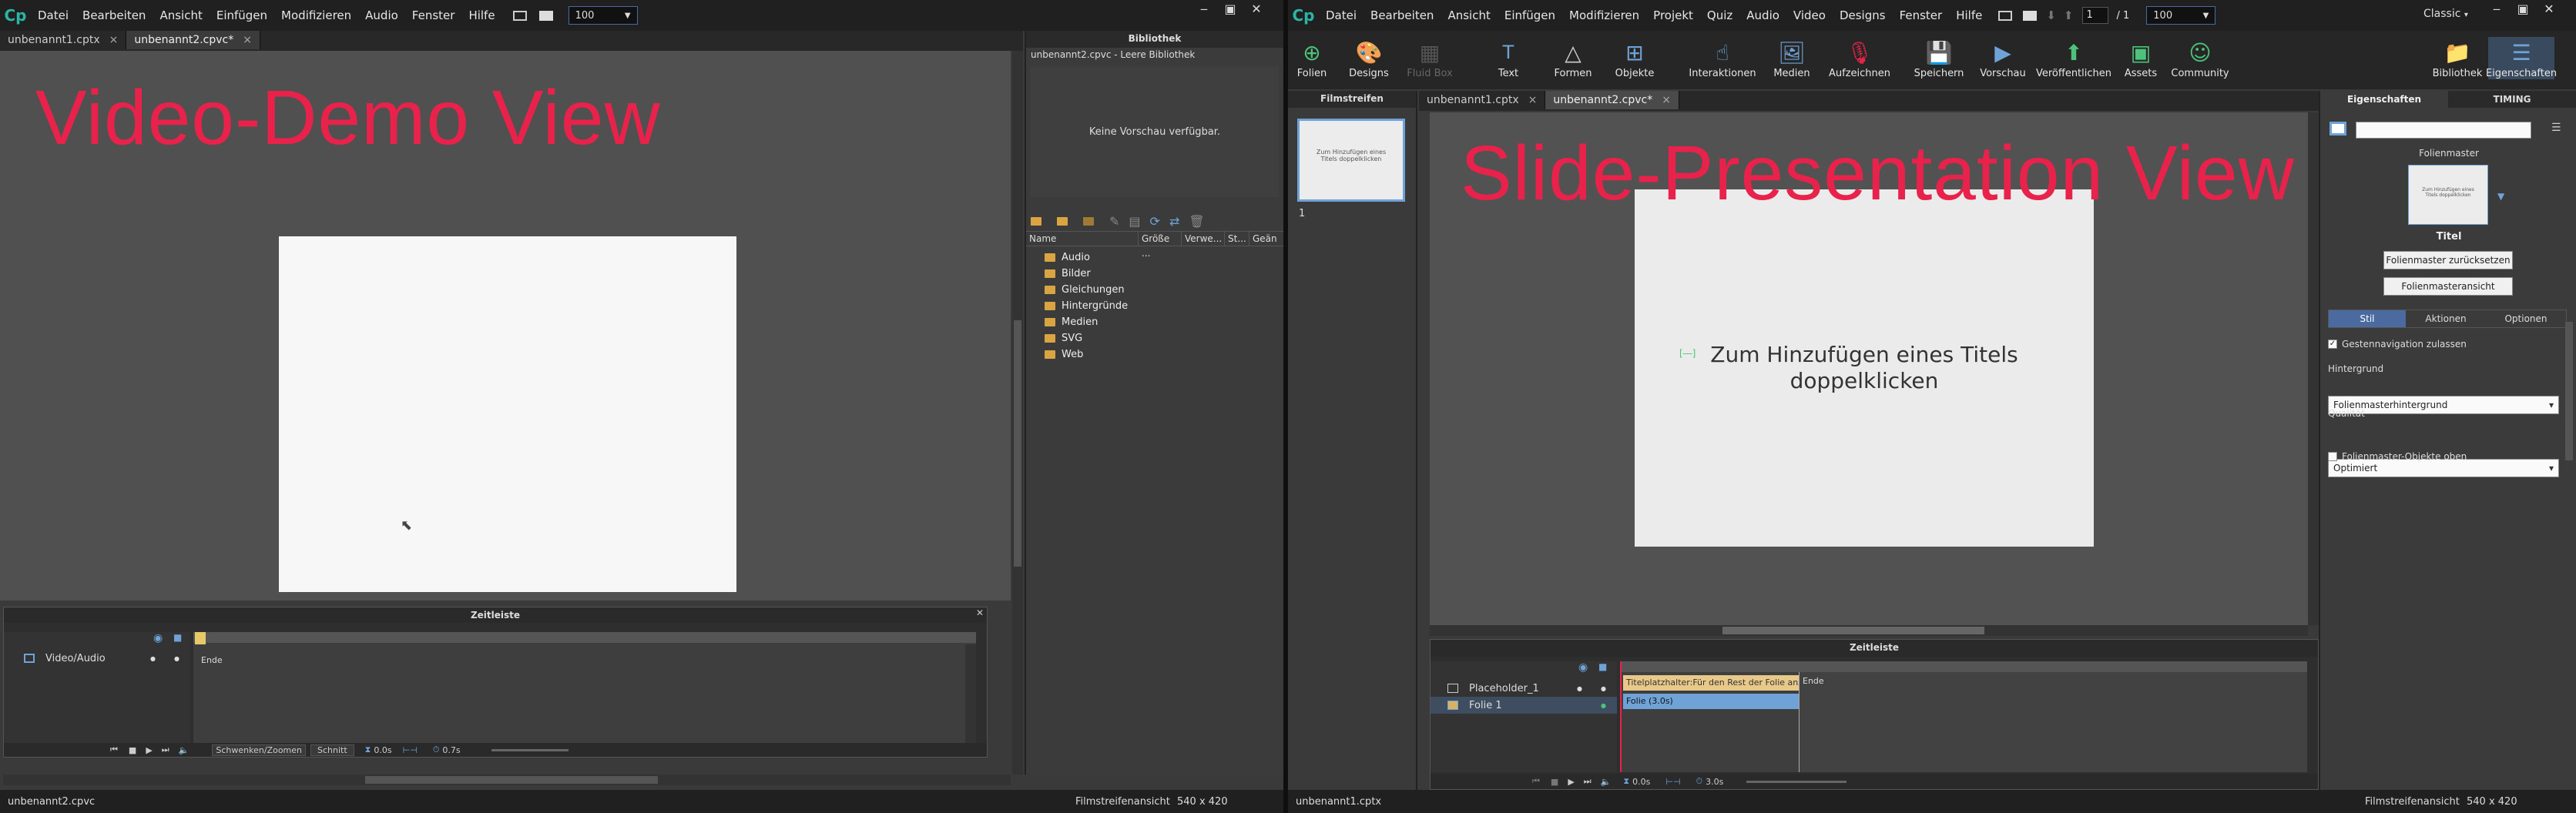 Image resolution: width=2576 pixels, height=813 pixels. What do you see at coordinates (1062, 221) in the screenshot?
I see `open-folder-icon` at bounding box center [1062, 221].